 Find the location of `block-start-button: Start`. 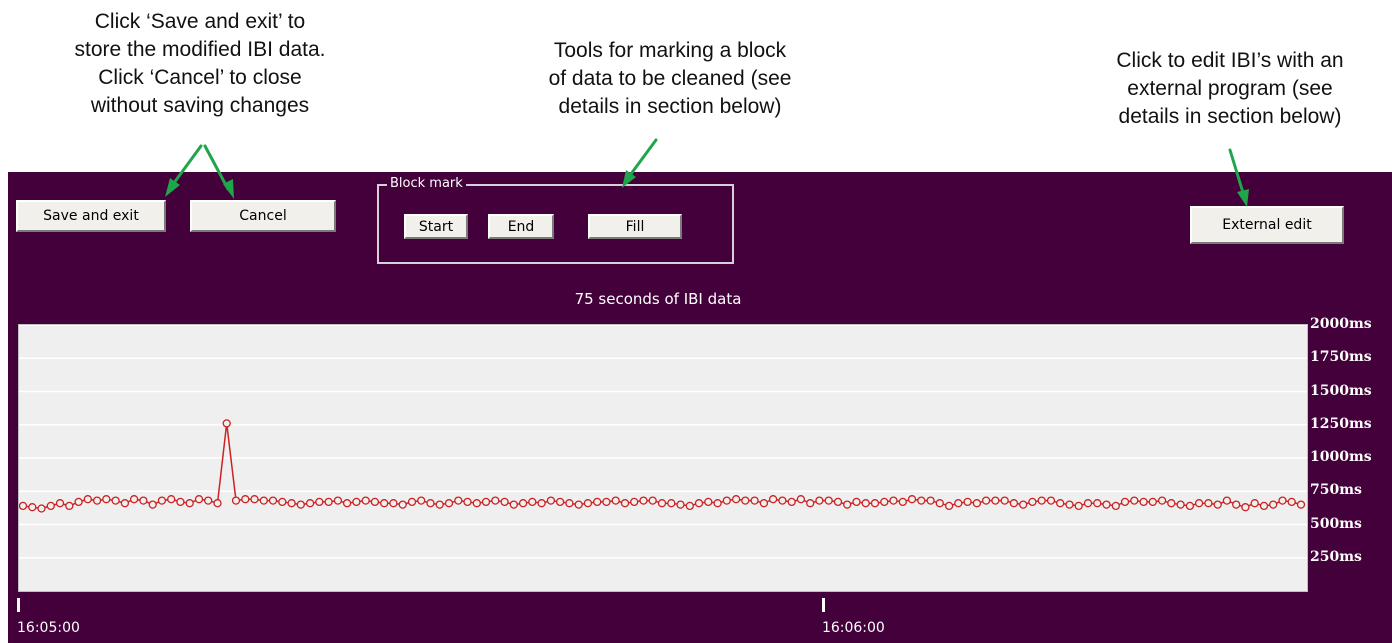

block-start-button: Start is located at coordinates (436, 226).